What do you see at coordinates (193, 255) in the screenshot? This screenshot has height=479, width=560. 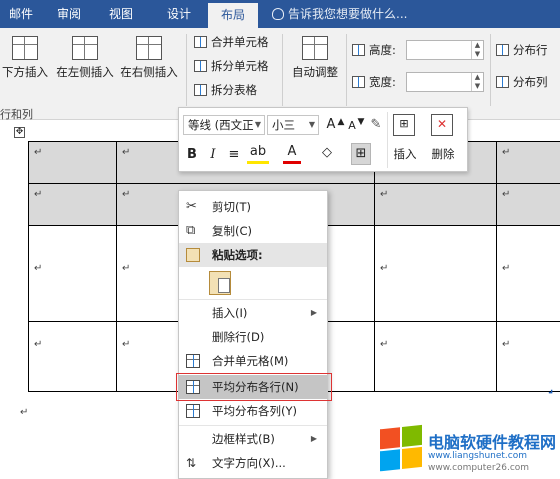 I see `paste-icon` at bounding box center [193, 255].